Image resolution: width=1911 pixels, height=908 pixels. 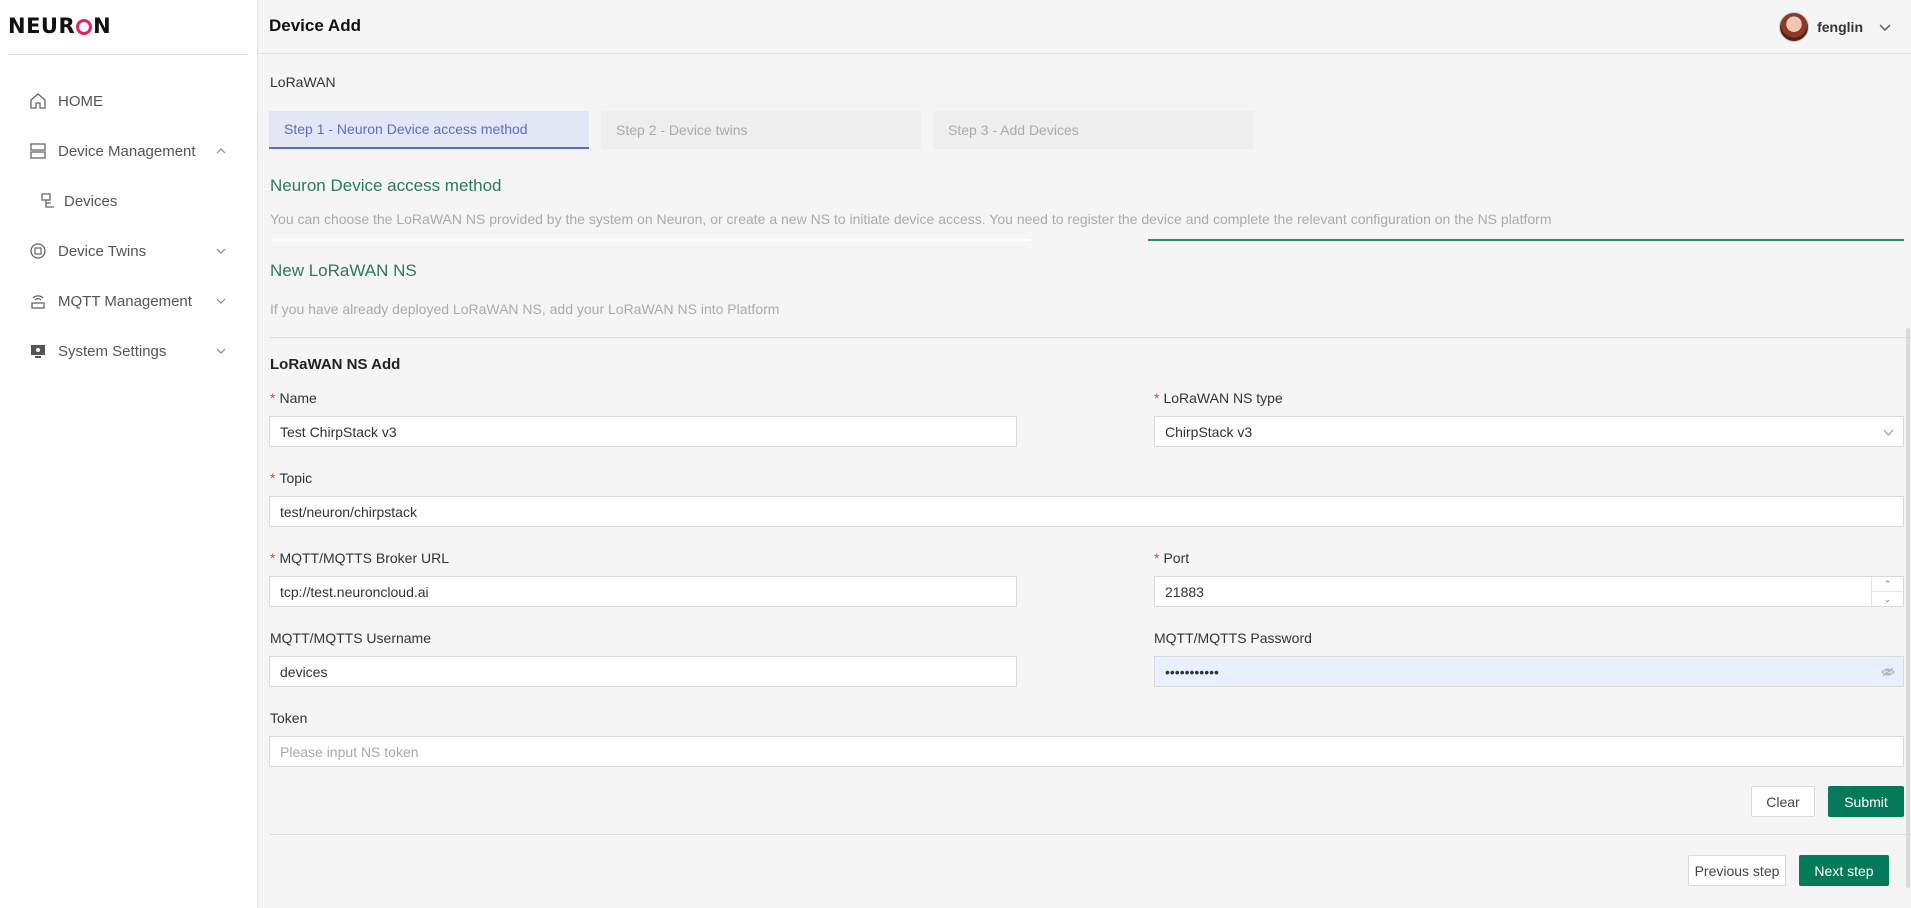 I want to click on step-1-tab: Step 1 - Neuron Device access method, so click(x=429, y=130).